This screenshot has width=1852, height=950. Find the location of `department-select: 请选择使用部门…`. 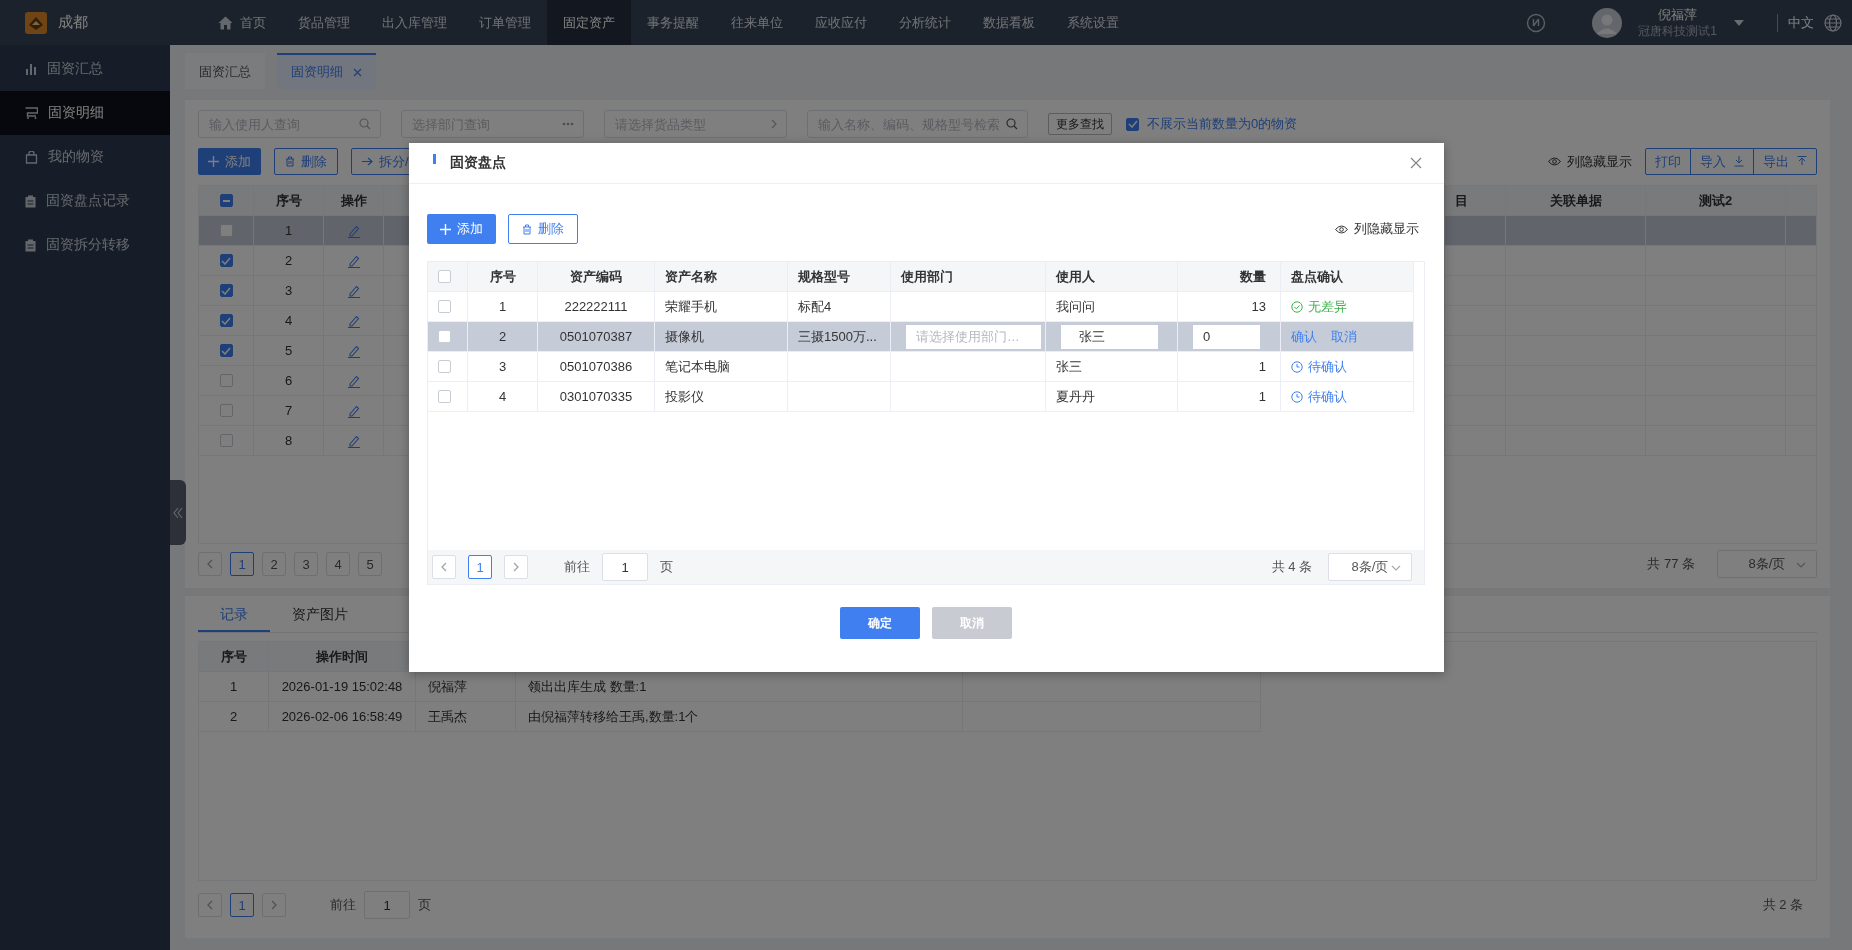

department-select: 请选择使用部门… is located at coordinates (973, 336).